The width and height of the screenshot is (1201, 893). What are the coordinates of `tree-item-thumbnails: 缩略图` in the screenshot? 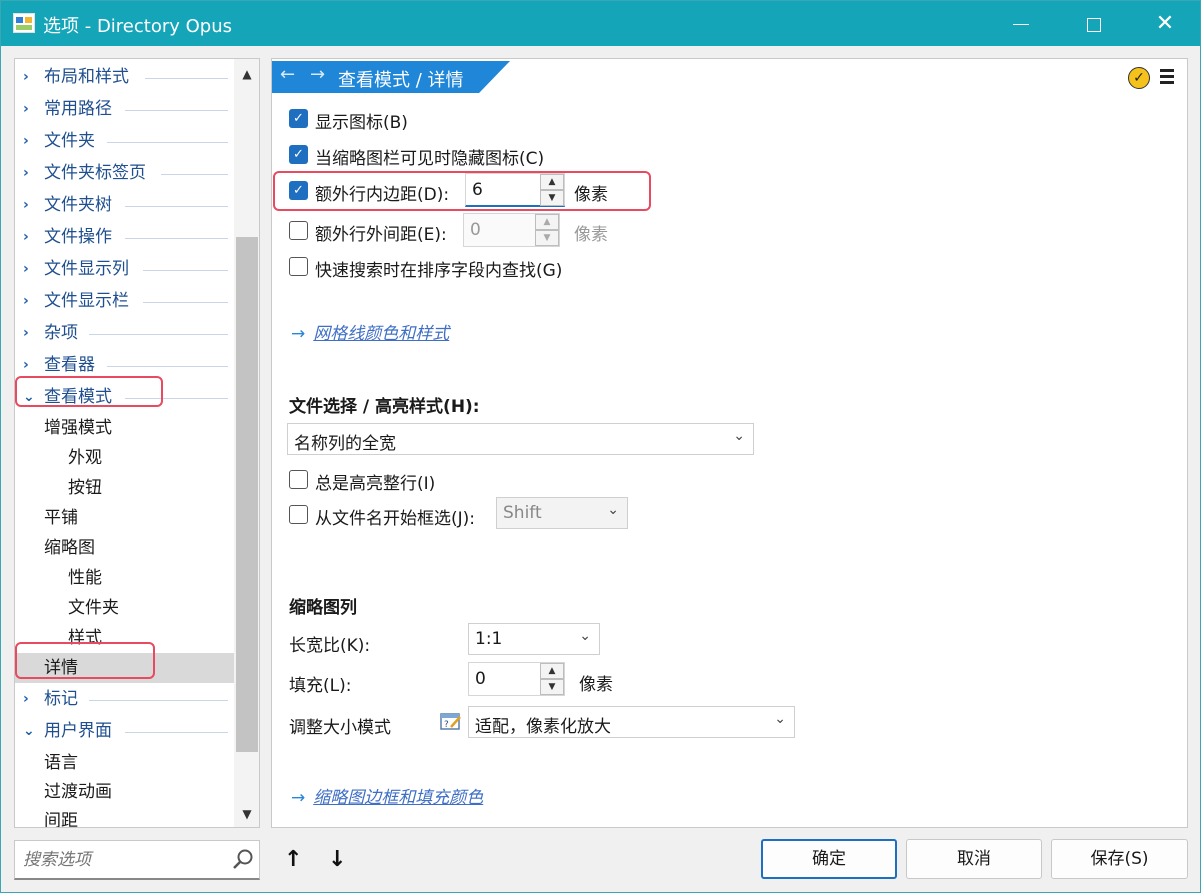 It's located at (124, 548).